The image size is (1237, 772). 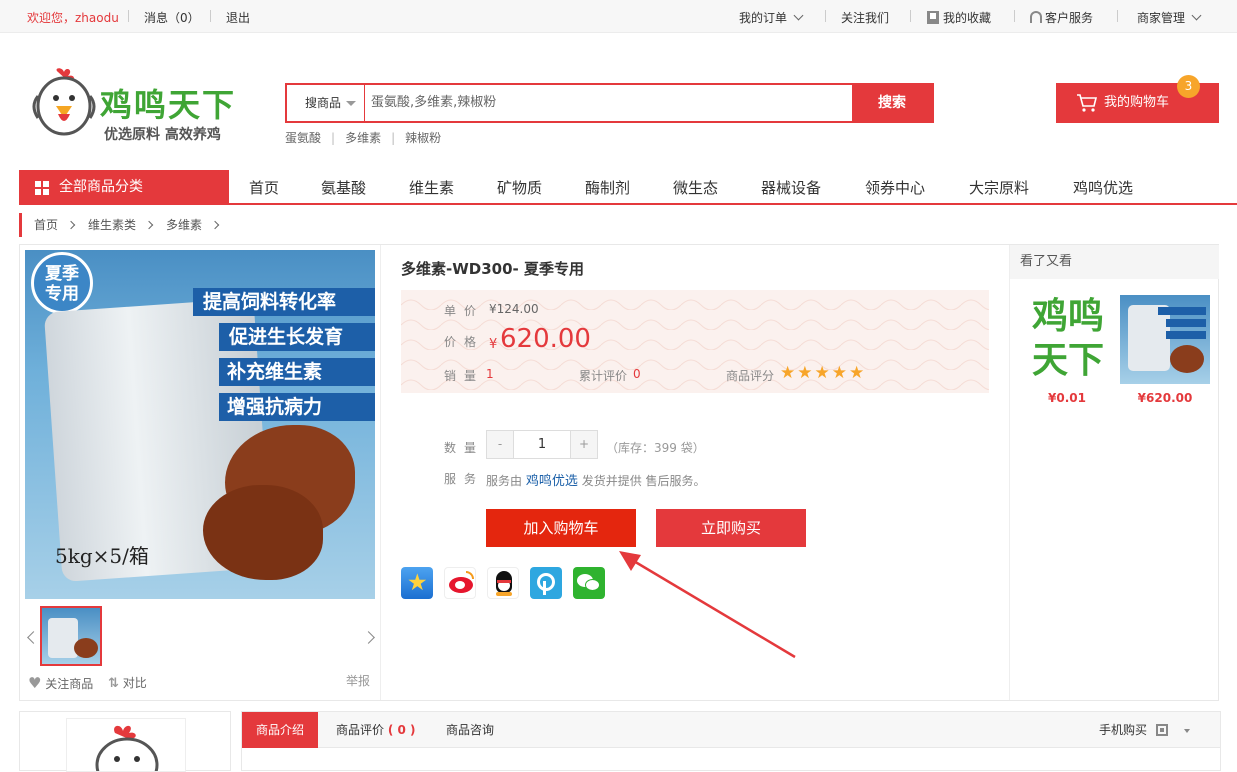 I want to click on follow-product-button: ♥ 关注商品, so click(x=60, y=683).